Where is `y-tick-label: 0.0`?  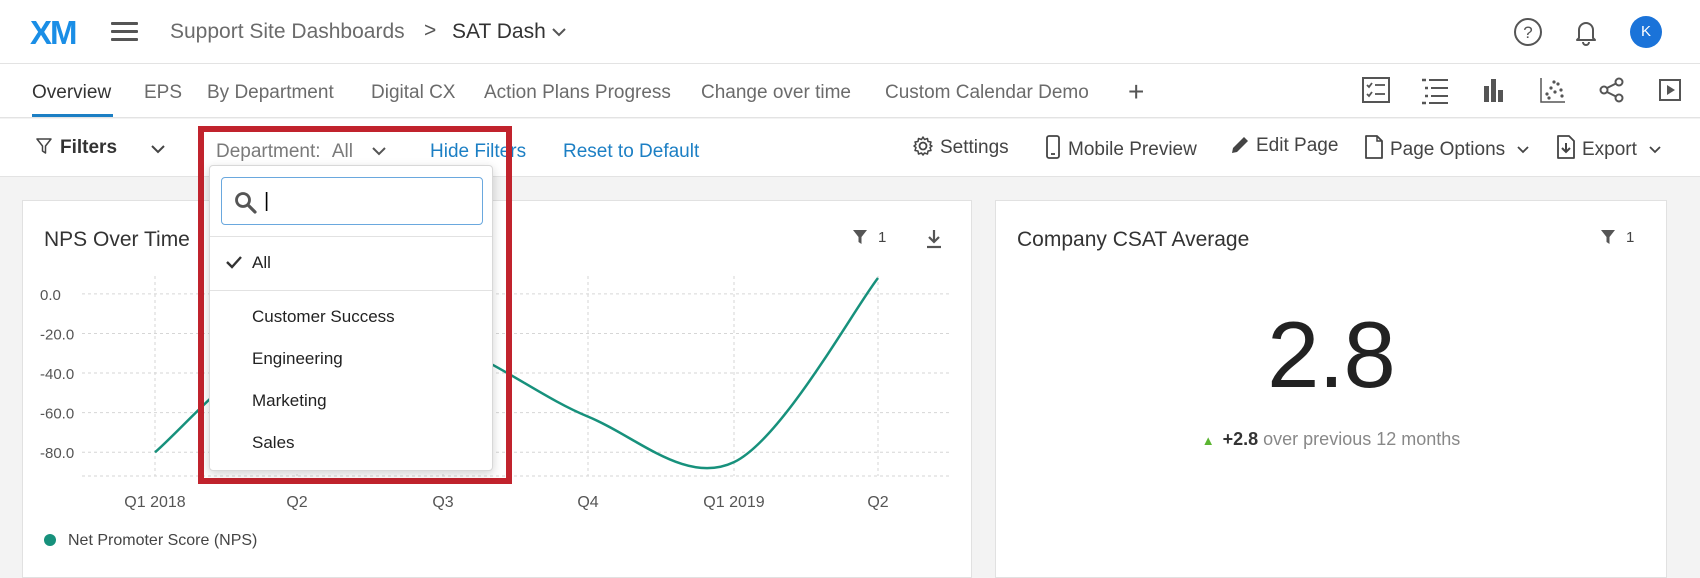 y-tick-label: 0.0 is located at coordinates (50, 295).